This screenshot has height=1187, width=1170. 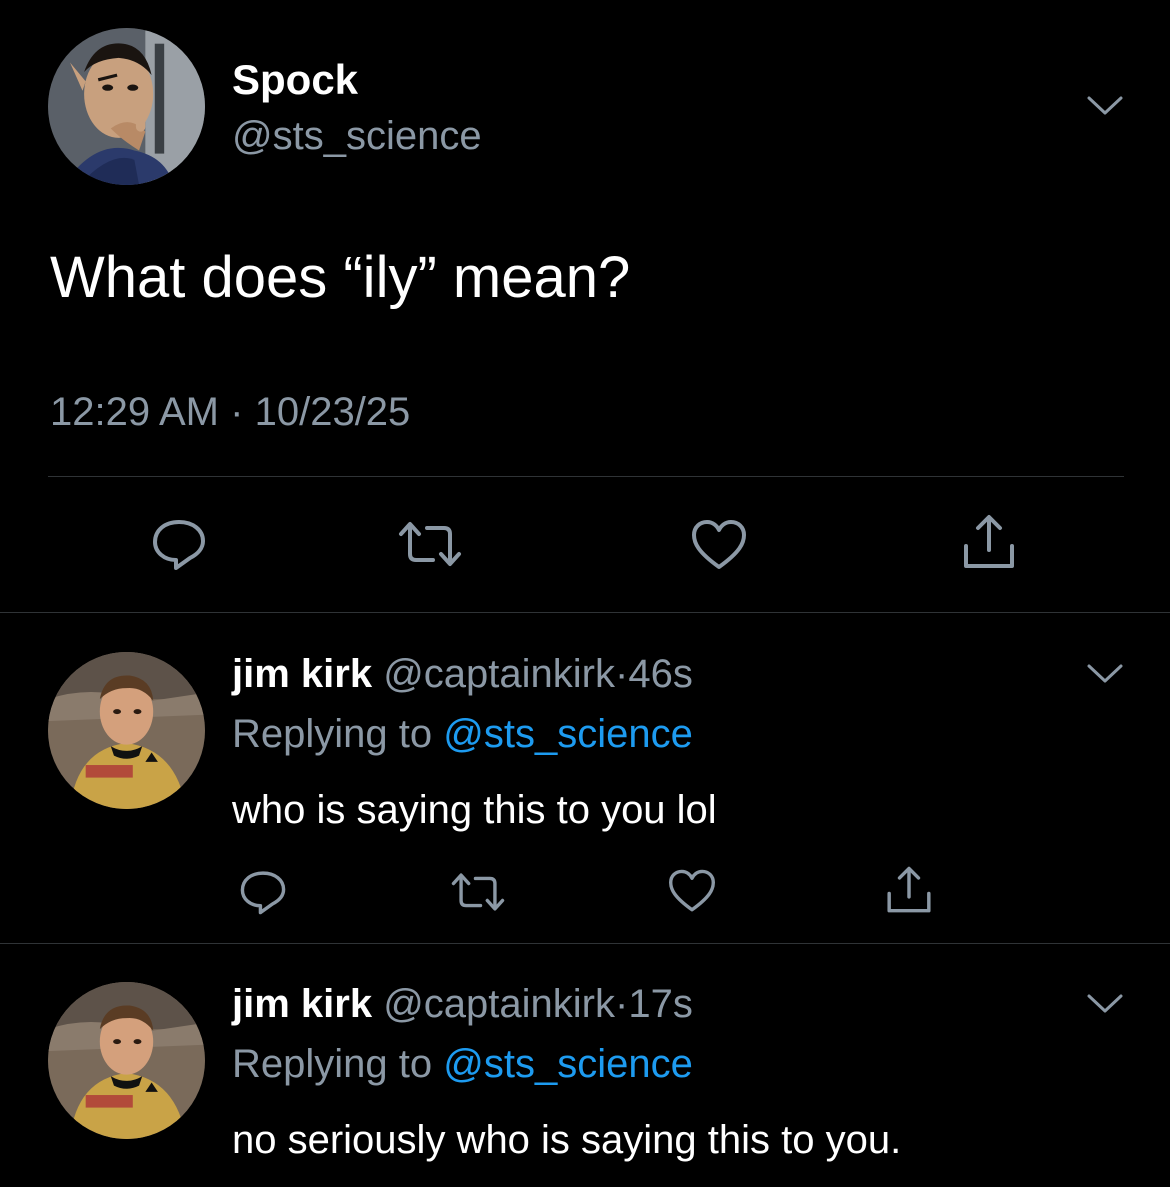 I want to click on reply-time: 17s, so click(x=660, y=1004).